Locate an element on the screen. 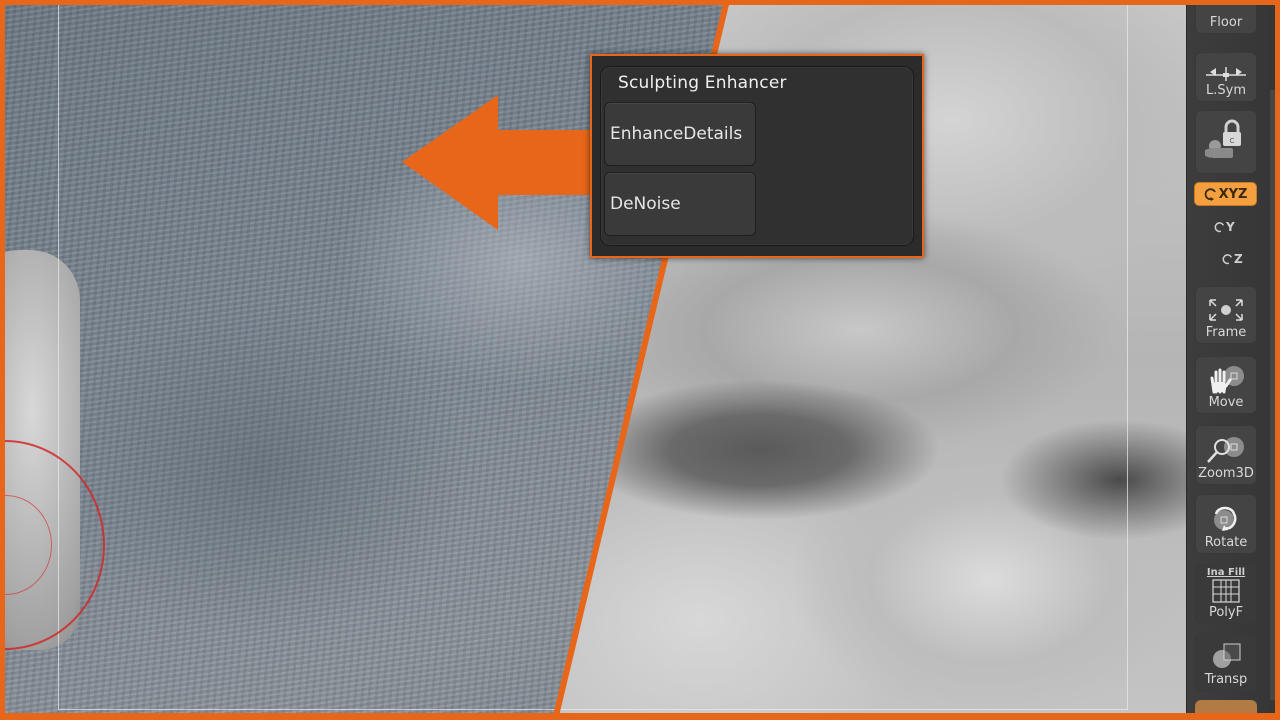 The height and width of the screenshot is (720, 1280). local-symmetry-button: L.Sym is located at coordinates (1226, 77).